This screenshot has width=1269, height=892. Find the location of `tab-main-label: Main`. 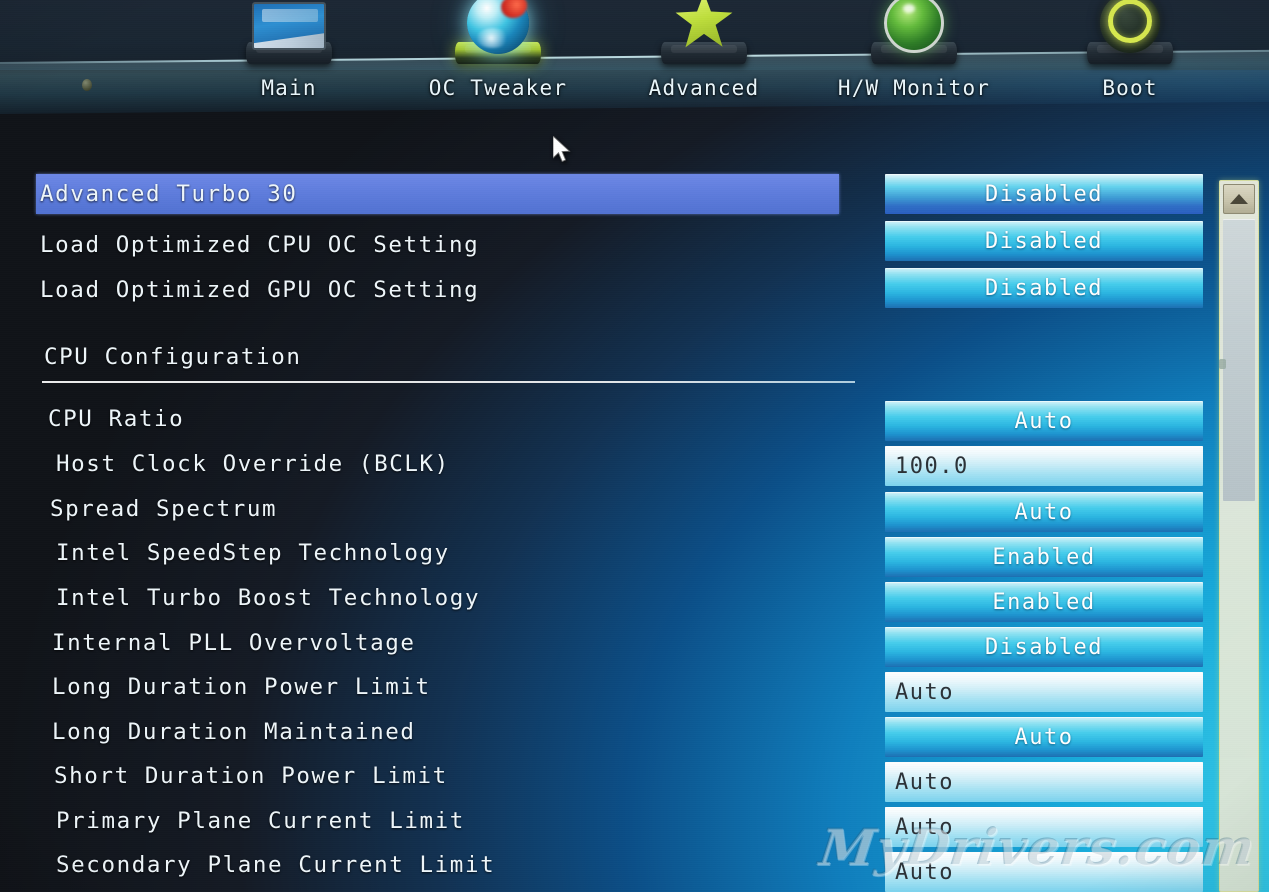

tab-main-label: Main is located at coordinates (289, 88).